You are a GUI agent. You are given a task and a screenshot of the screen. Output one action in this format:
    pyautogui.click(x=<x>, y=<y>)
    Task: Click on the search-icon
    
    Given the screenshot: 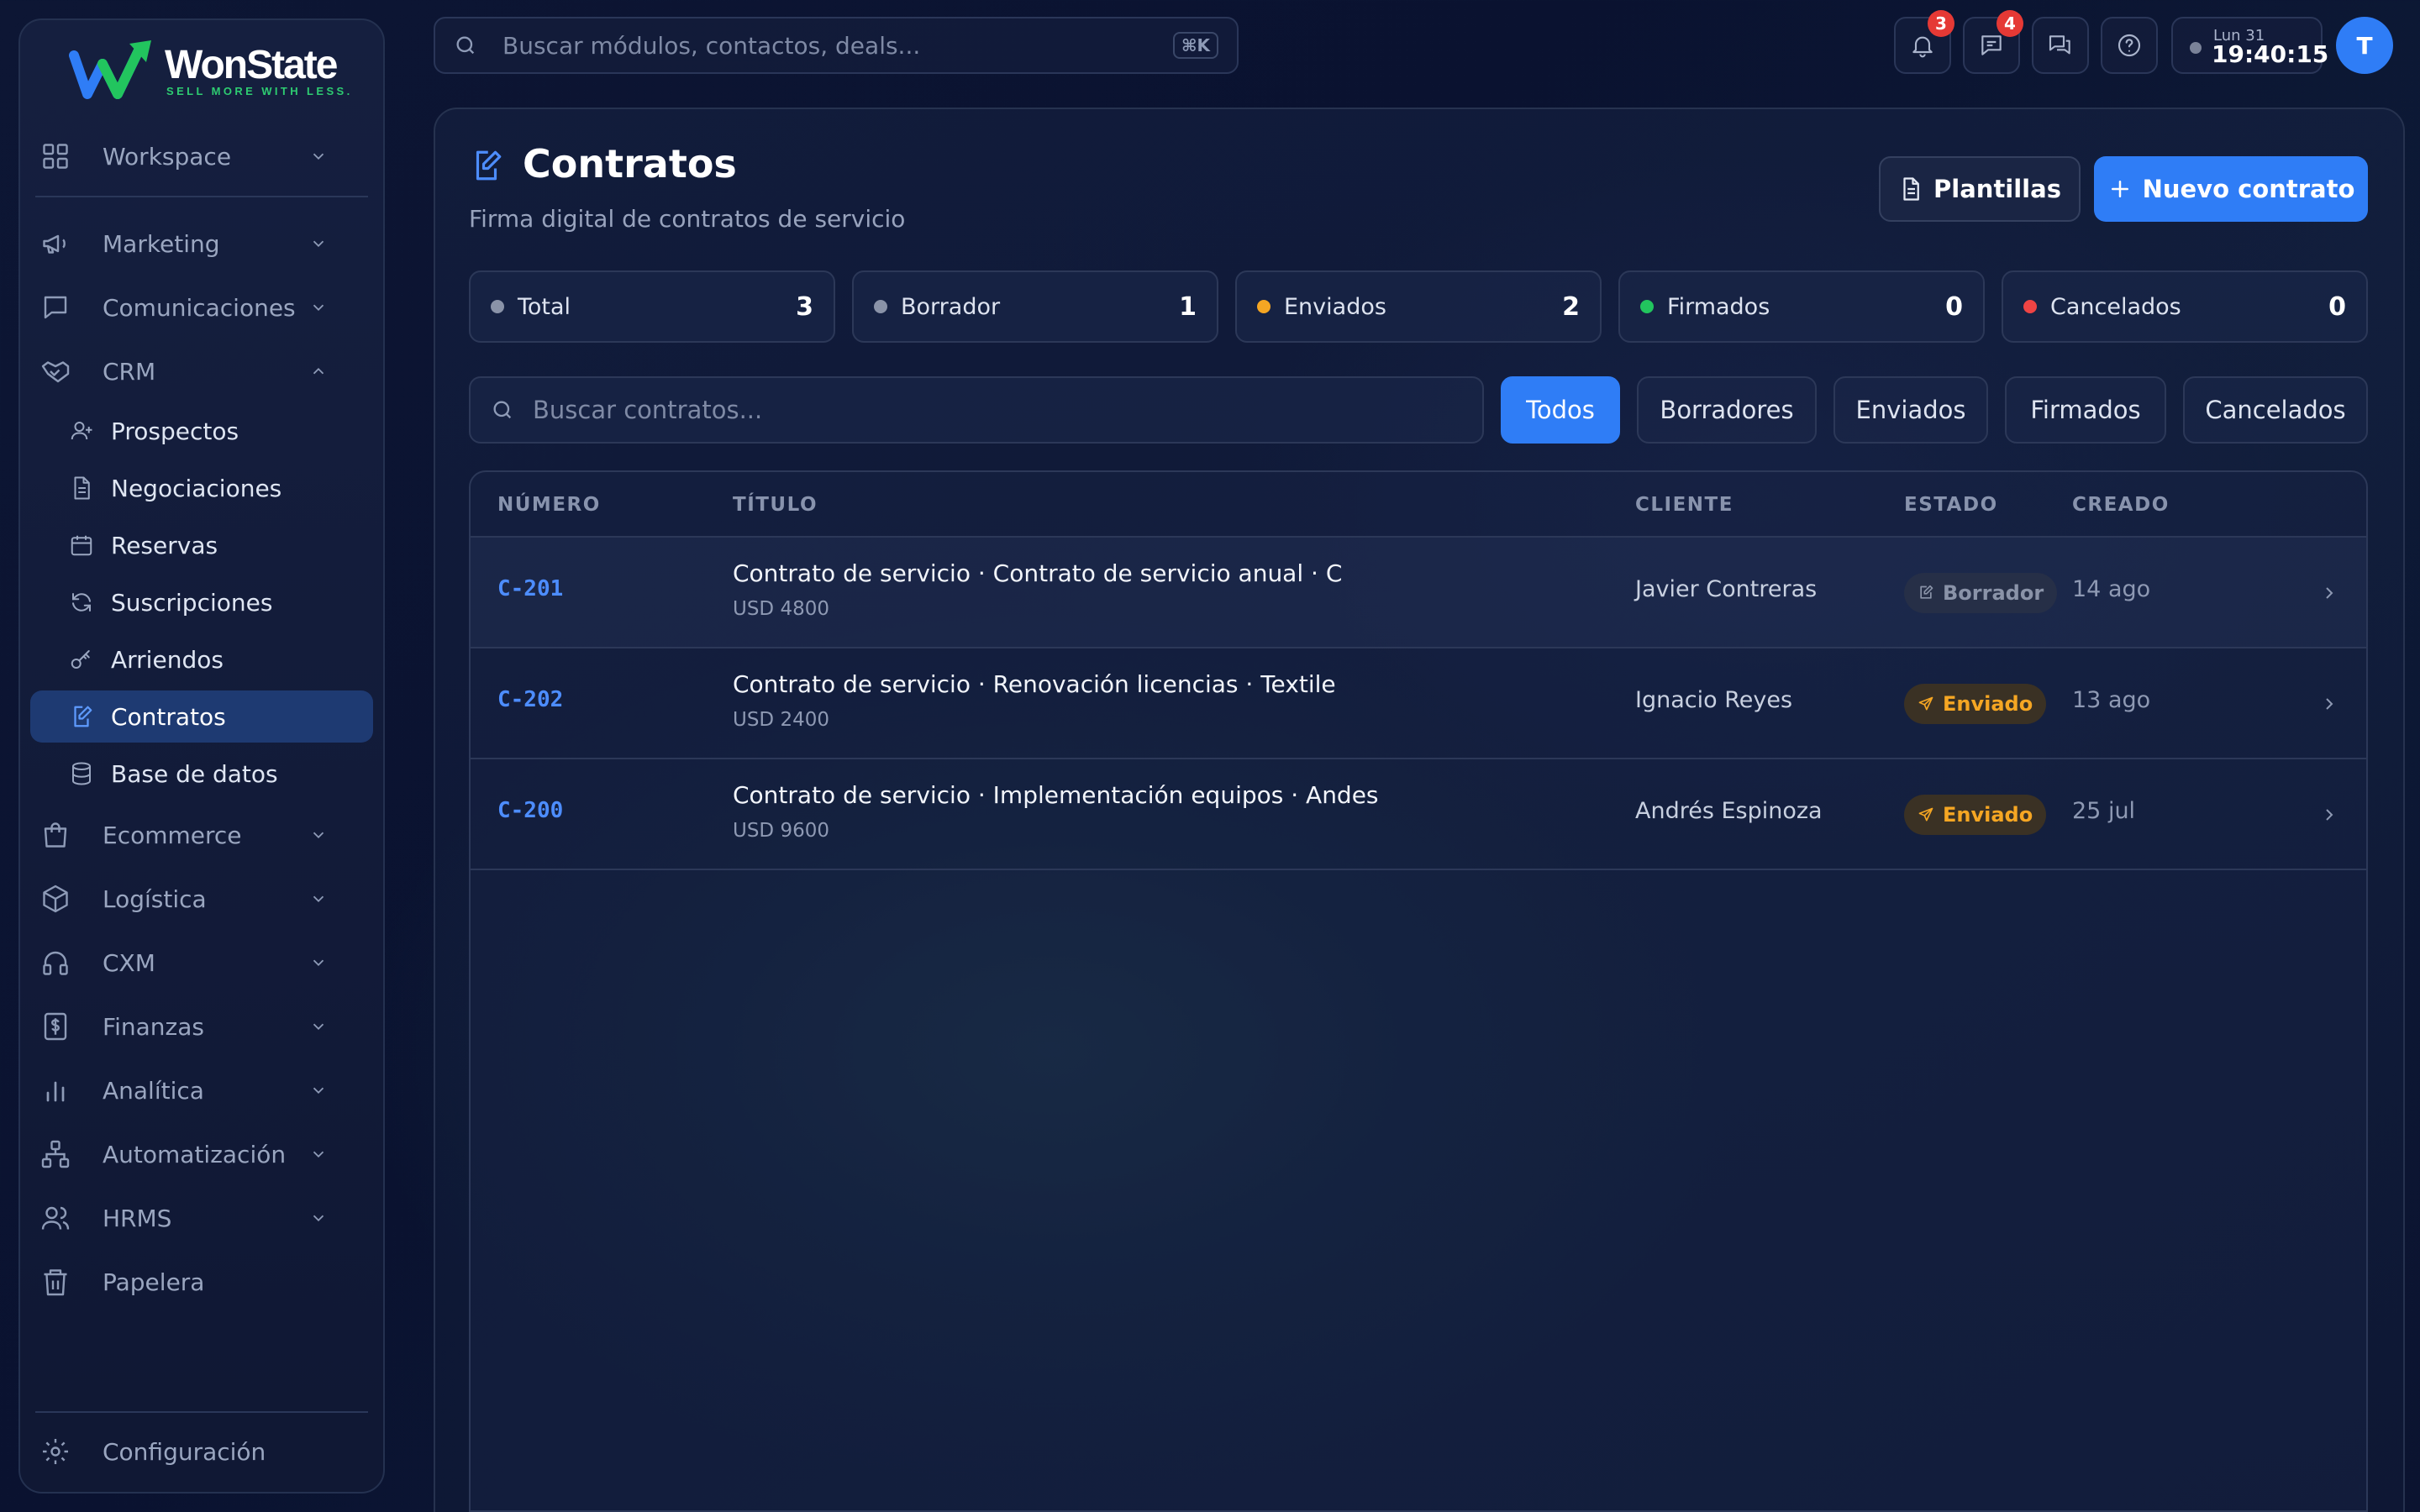 What is the action you would take?
    pyautogui.click(x=502, y=410)
    